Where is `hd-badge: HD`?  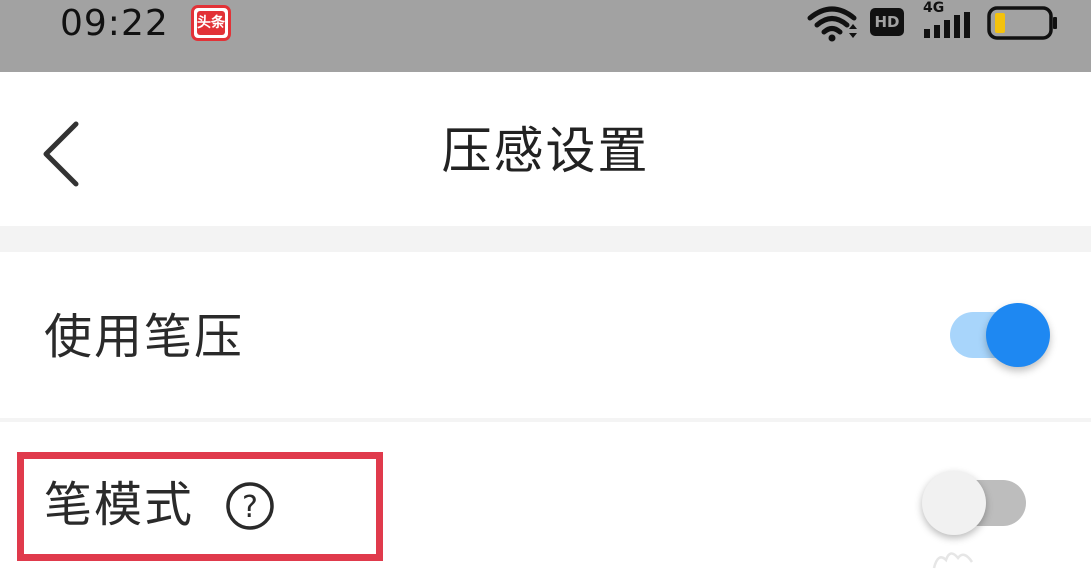 hd-badge: HD is located at coordinates (887, 22).